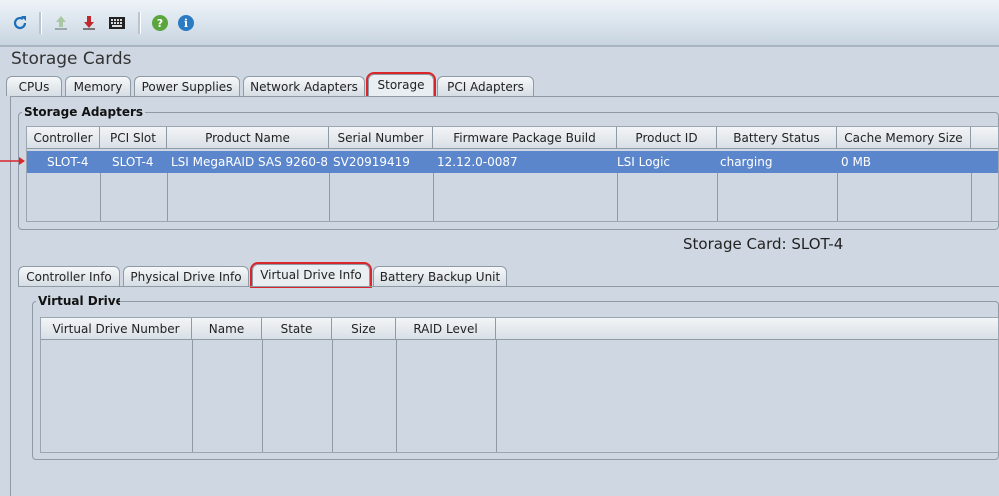 This screenshot has width=999, height=496. Describe the element at coordinates (187, 86) in the screenshot. I see `tab-power-supplies: Power Supplies` at that location.